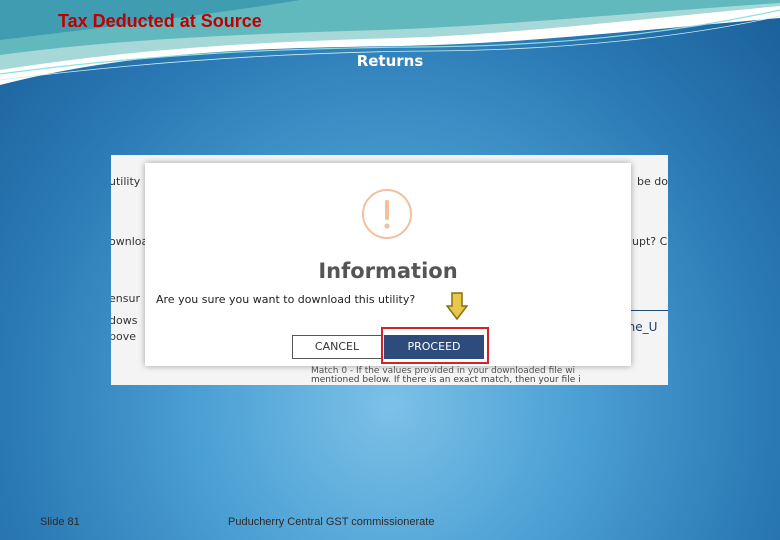 The image size is (780, 540). Describe the element at coordinates (160, 21) in the screenshot. I see `slide-title: Tax Deducted at Source` at that location.